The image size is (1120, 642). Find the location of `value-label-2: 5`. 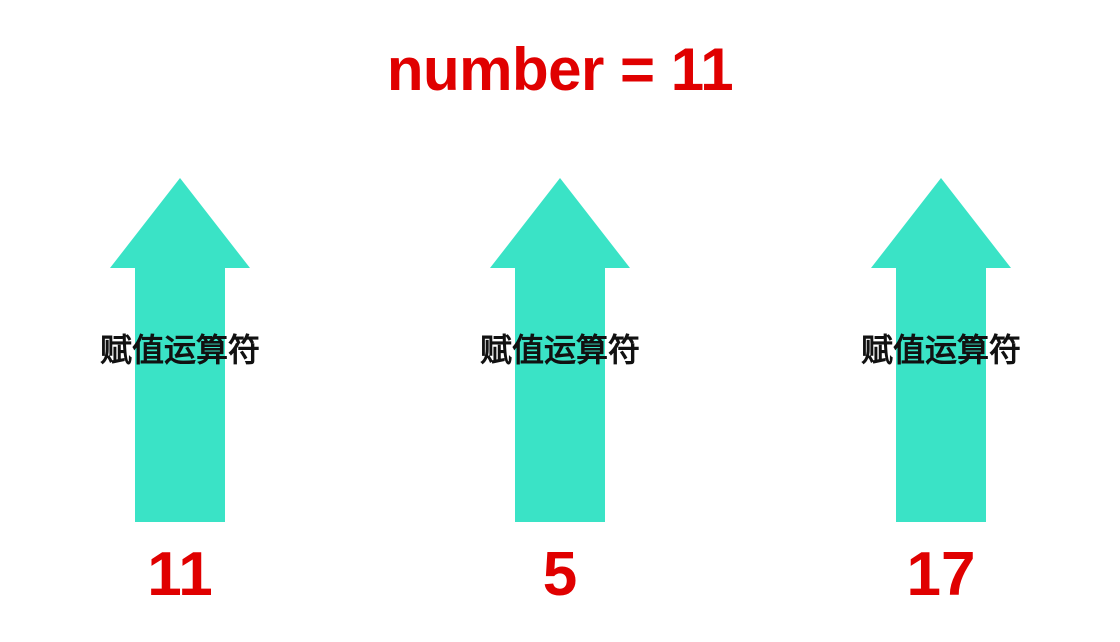

value-label-2: 5 is located at coordinates (560, 574).